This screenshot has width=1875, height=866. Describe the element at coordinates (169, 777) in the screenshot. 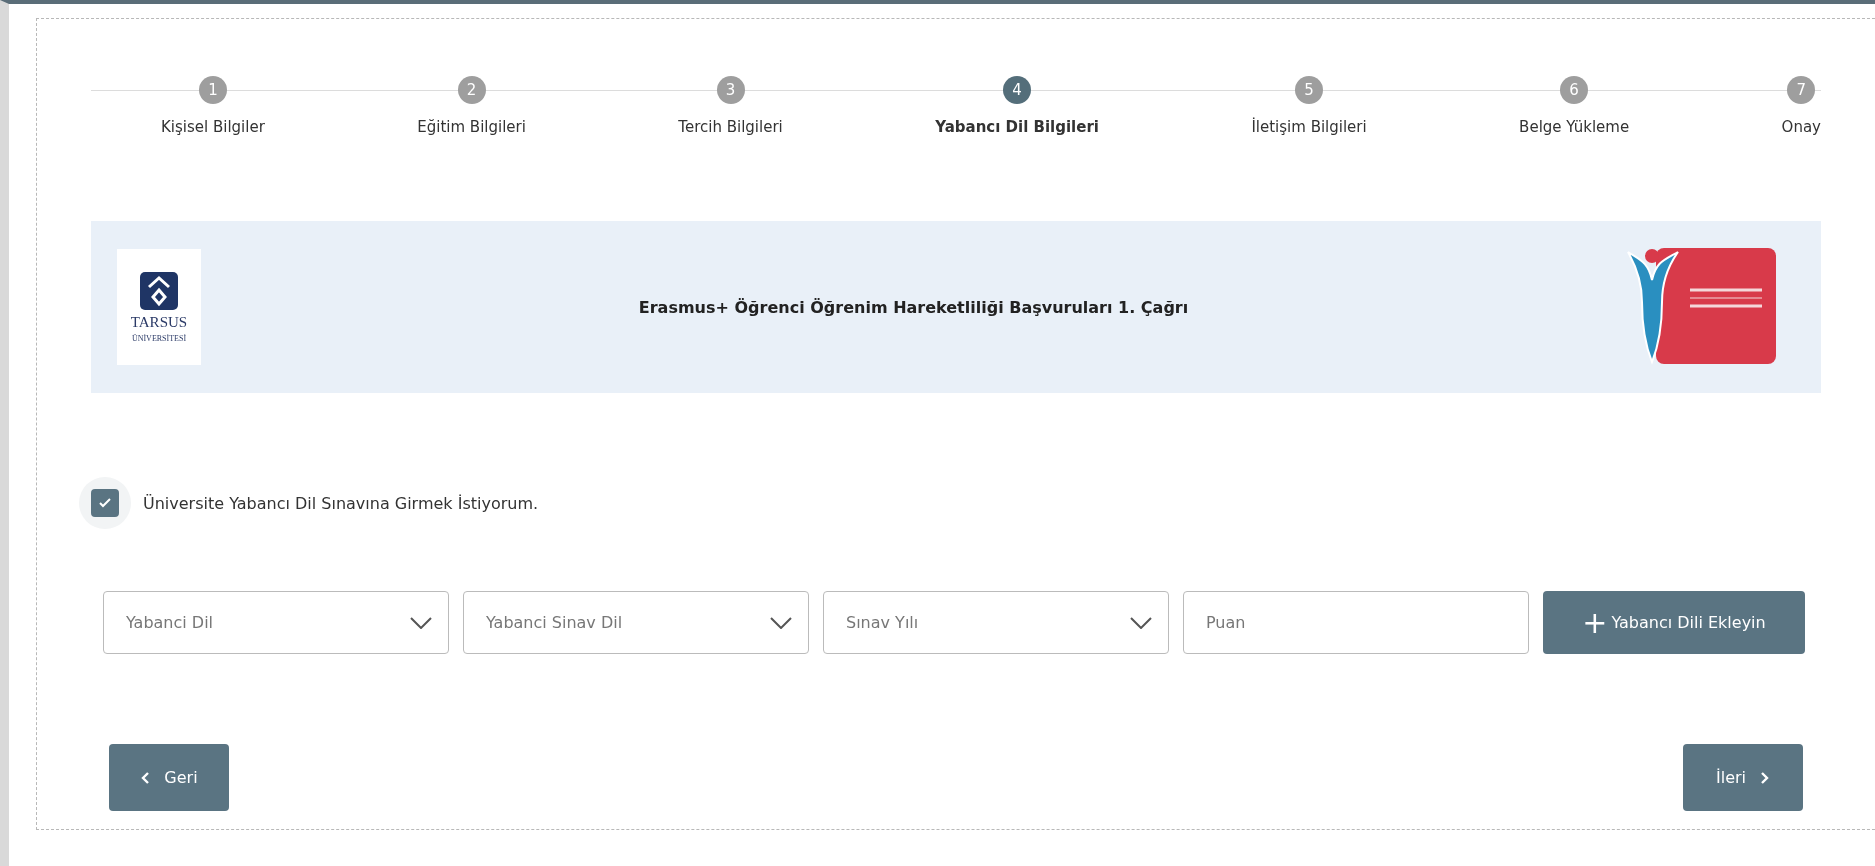

I see `back-button: Geri` at that location.